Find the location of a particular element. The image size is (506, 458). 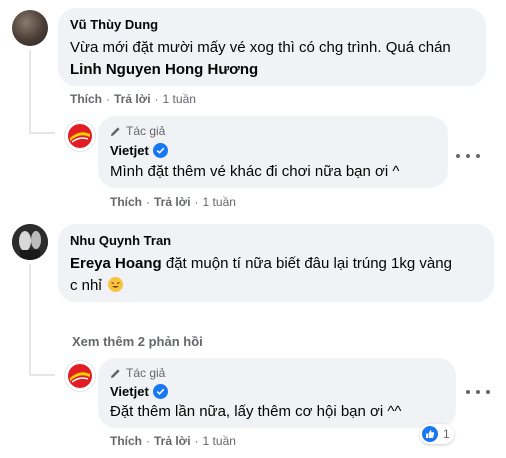

avatar-photo is located at coordinates (30, 242).